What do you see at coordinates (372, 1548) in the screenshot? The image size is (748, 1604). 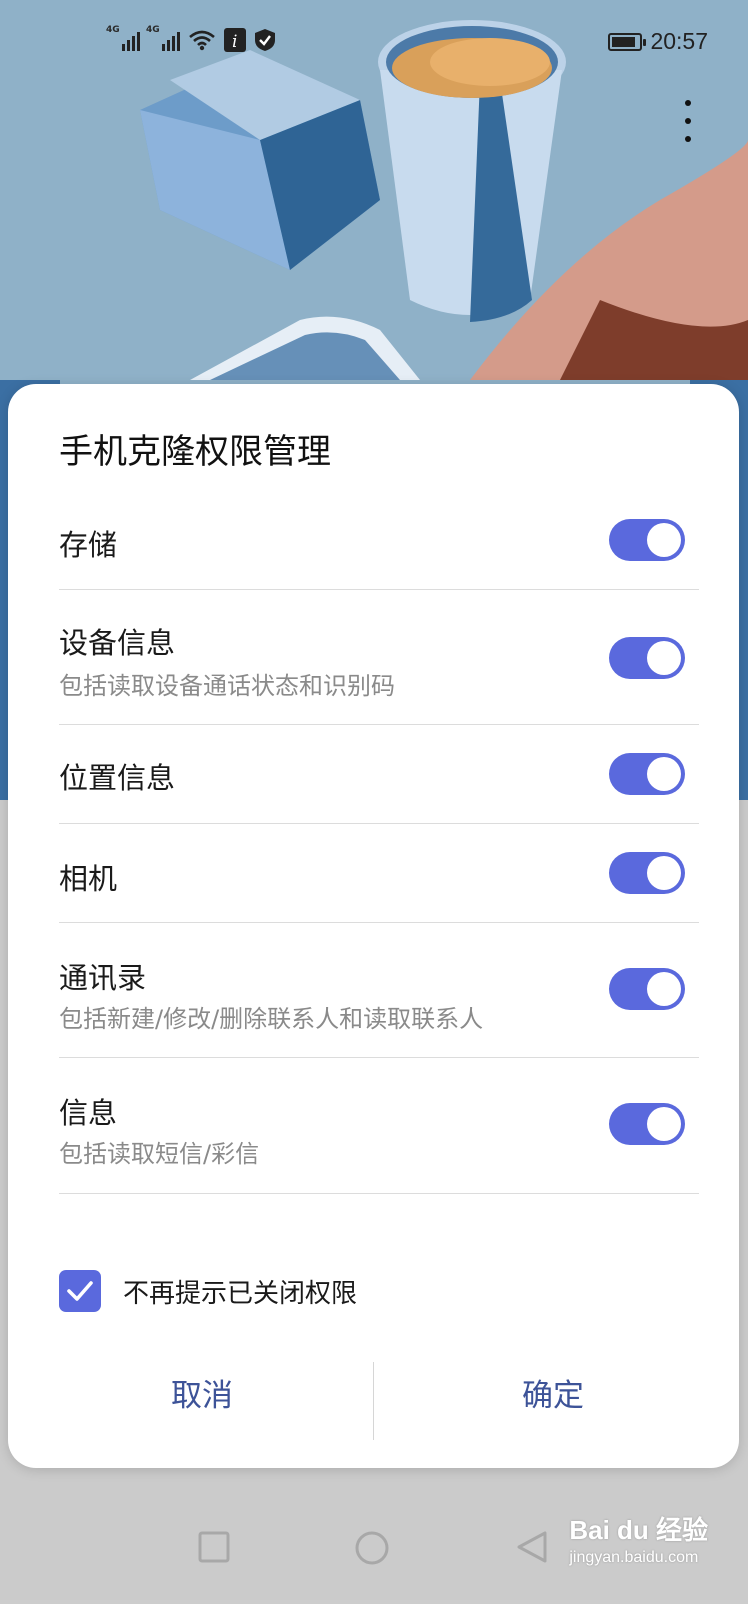 I see `circle-nav-icon` at bounding box center [372, 1548].